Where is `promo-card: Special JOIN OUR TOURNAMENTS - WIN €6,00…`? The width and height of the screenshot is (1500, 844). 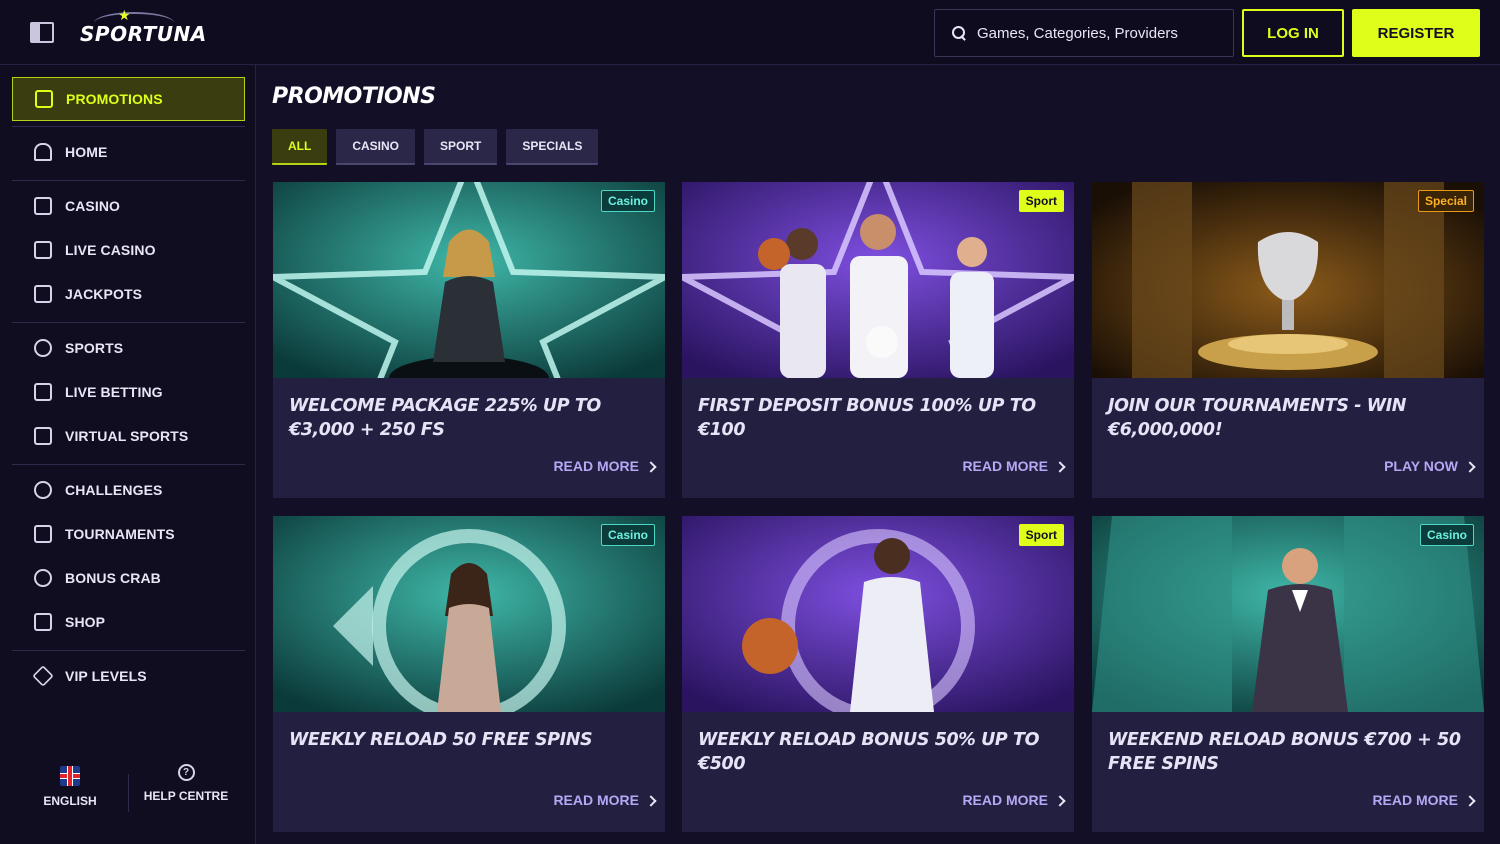 promo-card: Special JOIN OUR TOURNAMENTS - WIN €6,00… is located at coordinates (1288, 340).